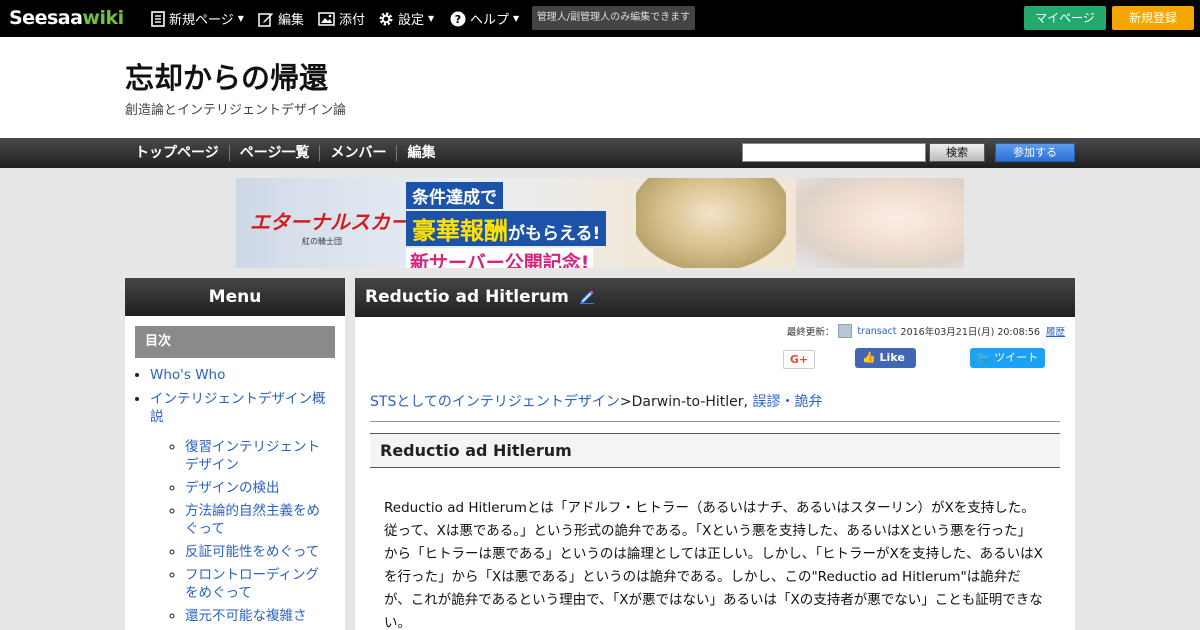  What do you see at coordinates (834, 152) in the screenshot?
I see `search-input` at bounding box center [834, 152].